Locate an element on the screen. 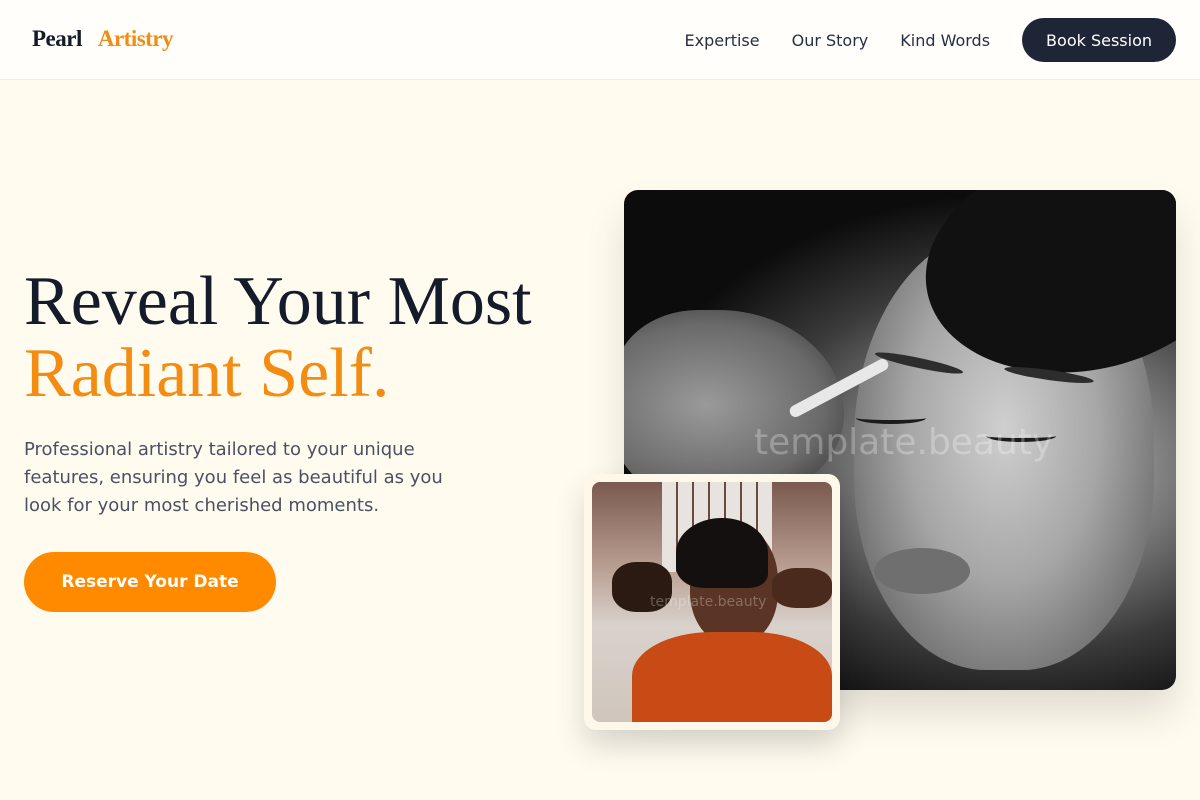 This screenshot has width=1200, height=800. reserve-date-button: Reserve Your Date is located at coordinates (150, 582).